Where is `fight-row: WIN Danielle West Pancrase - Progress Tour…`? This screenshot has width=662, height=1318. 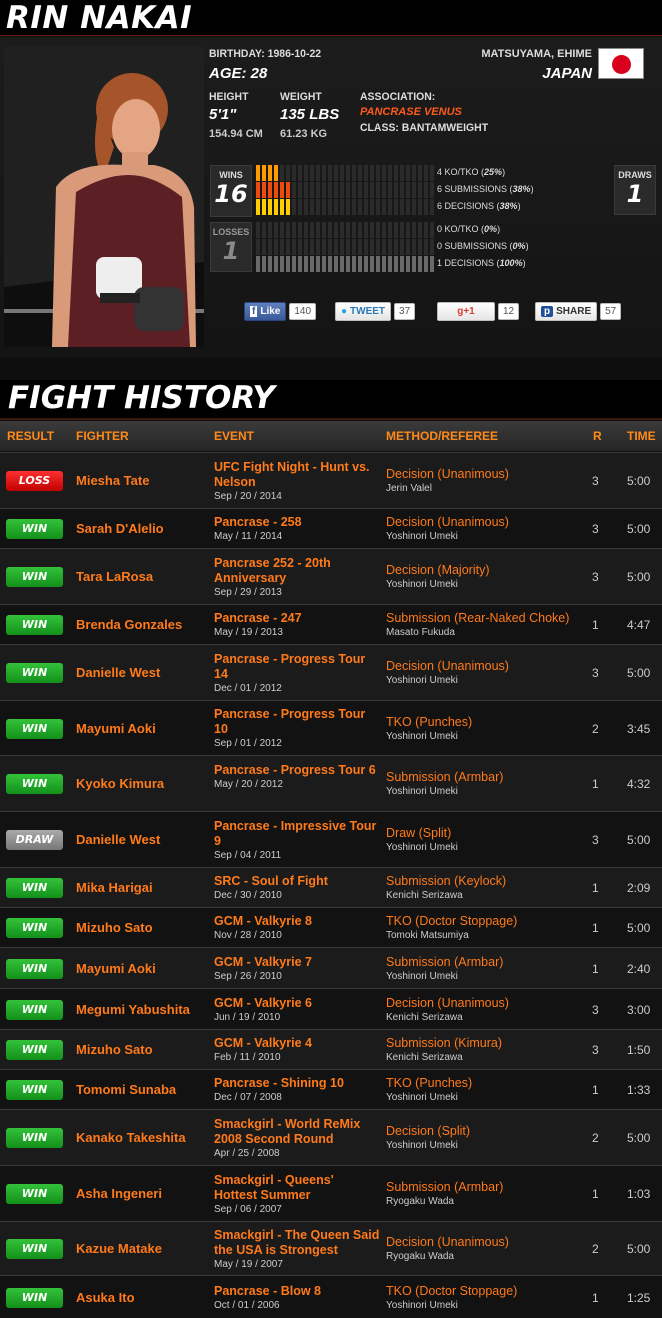
fight-row: WIN Danielle West Pancrase - Progress Tour… is located at coordinates (331, 672).